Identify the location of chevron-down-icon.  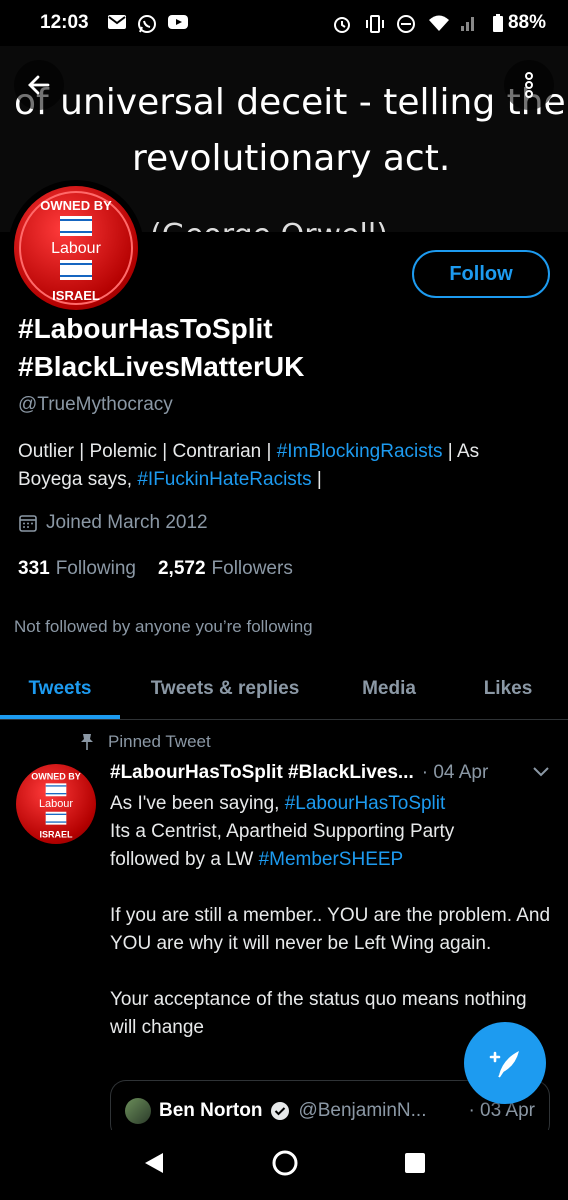
(541, 772).